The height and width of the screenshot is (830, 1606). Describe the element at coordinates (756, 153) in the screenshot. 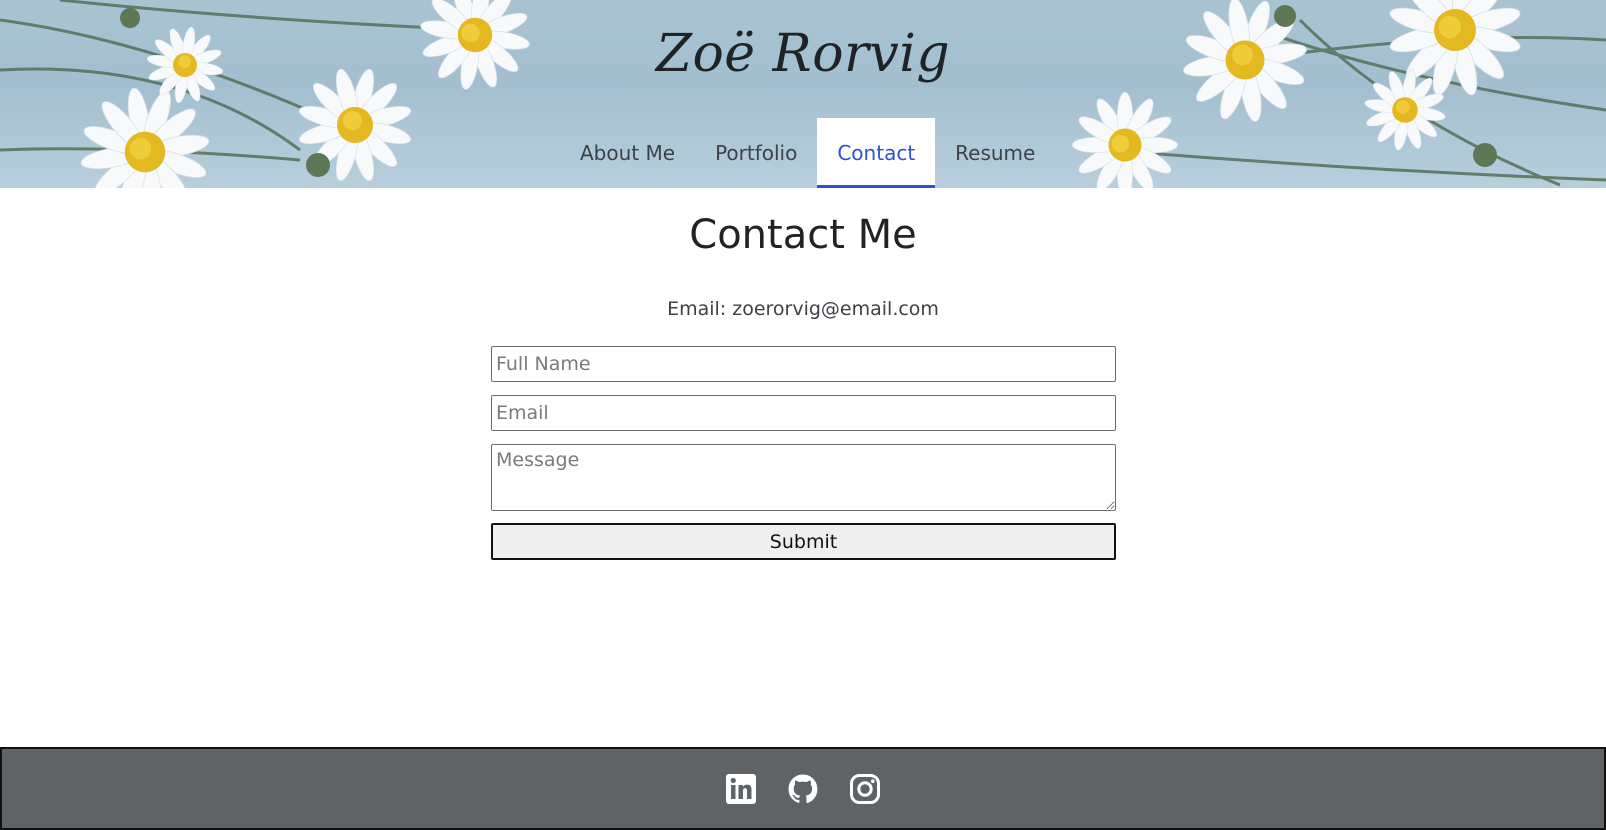

I see `nav-item-portfolio: Portfolio` at that location.